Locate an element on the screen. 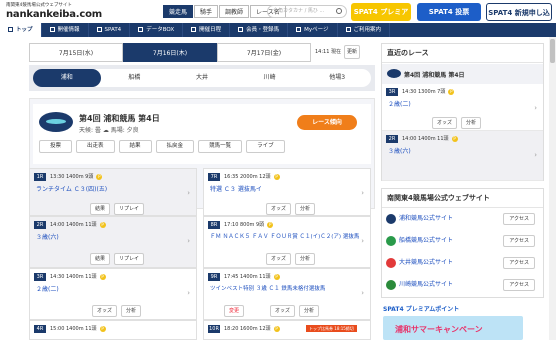 The image size is (556, 340). page-scrollbar is located at coordinates (552, 188).